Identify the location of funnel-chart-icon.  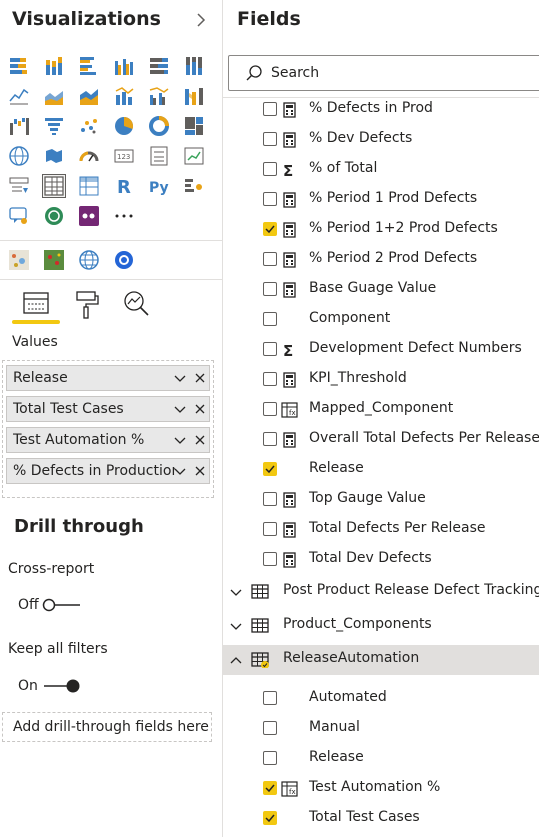
(54, 126).